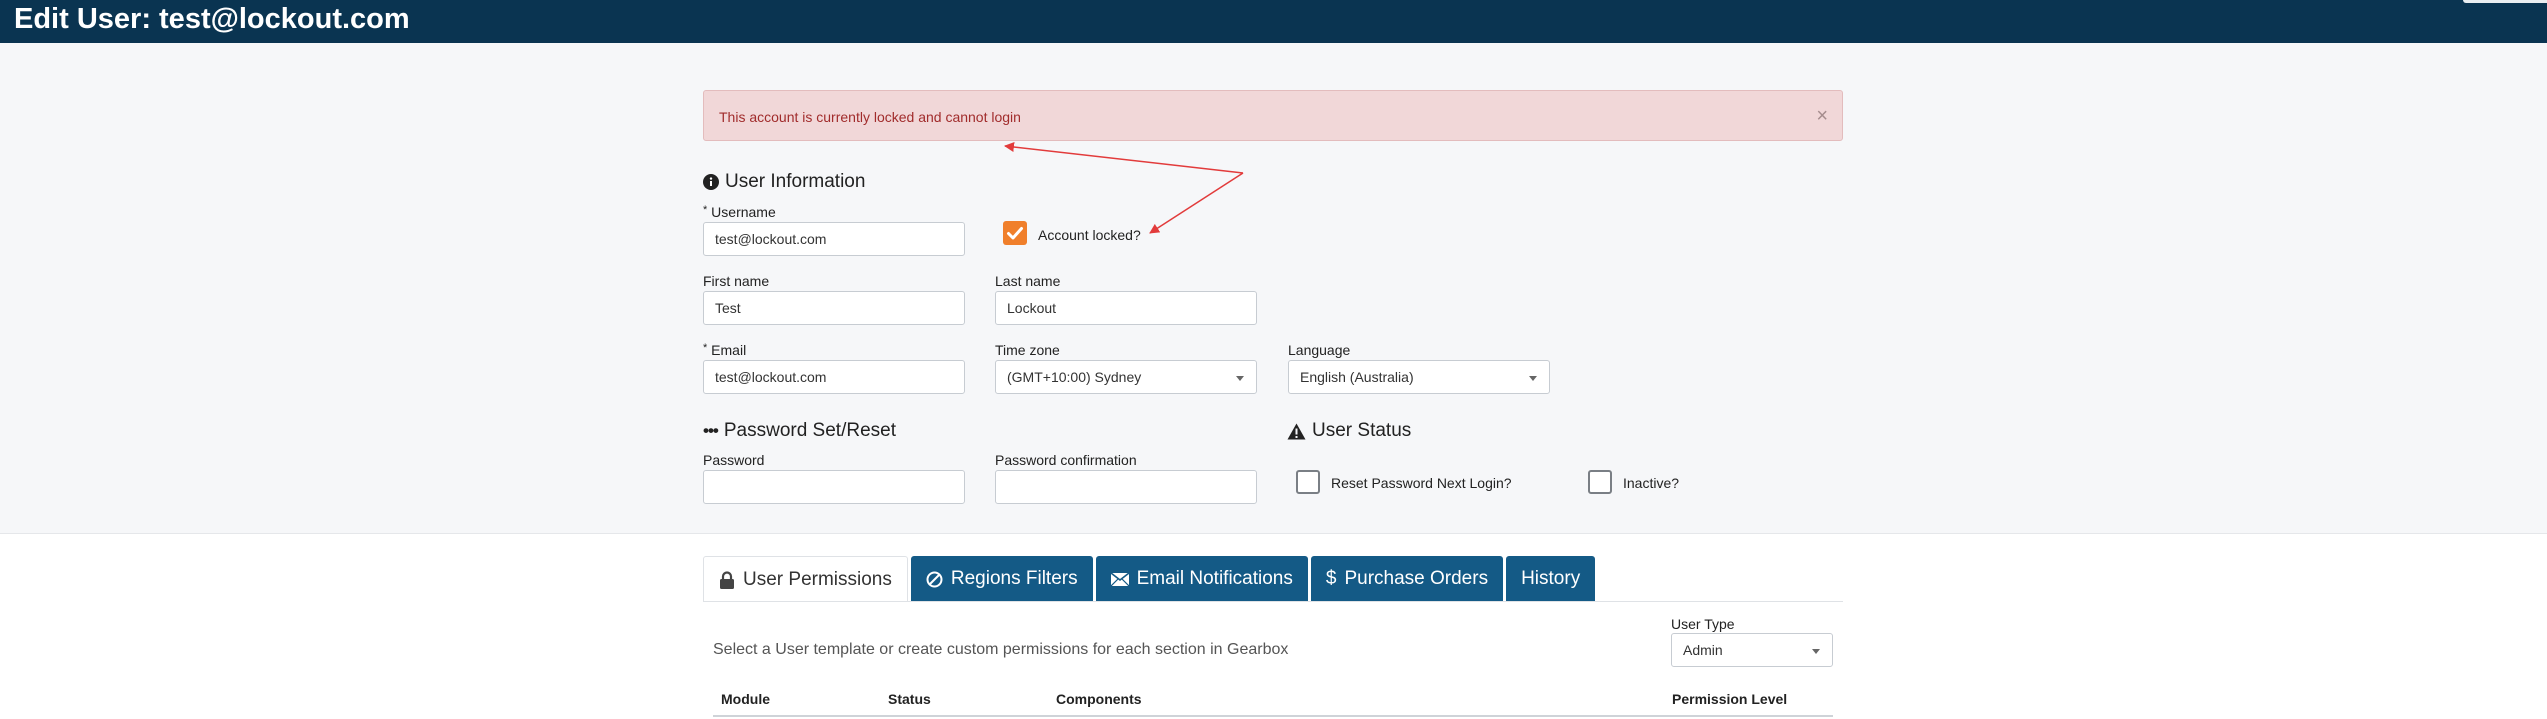  Describe the element at coordinates (1752, 650) in the screenshot. I see `user-type-select: Admin` at that location.